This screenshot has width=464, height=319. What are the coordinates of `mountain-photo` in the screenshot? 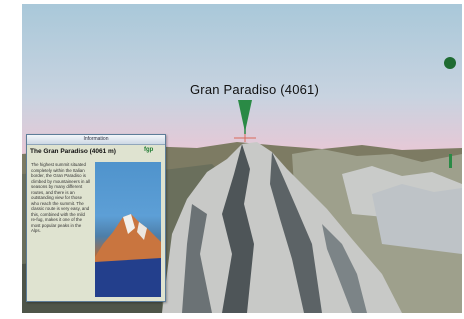 It's located at (128, 229).